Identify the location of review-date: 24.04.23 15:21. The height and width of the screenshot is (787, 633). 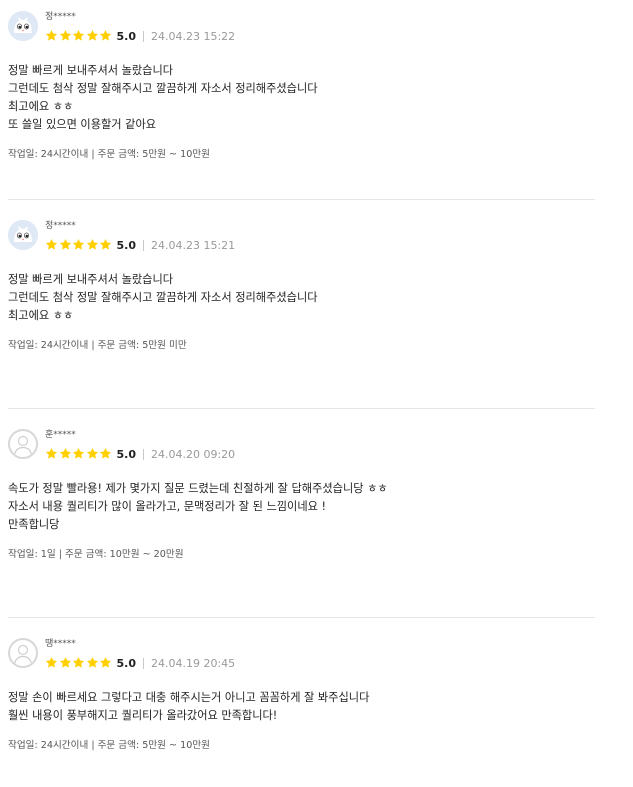
(193, 245).